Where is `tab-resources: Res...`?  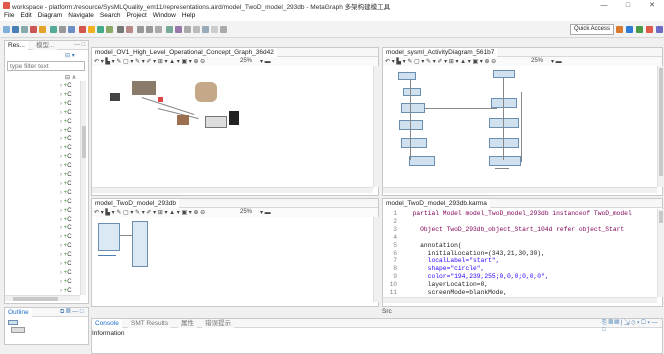 tab-resources: Res... is located at coordinates (16, 45).